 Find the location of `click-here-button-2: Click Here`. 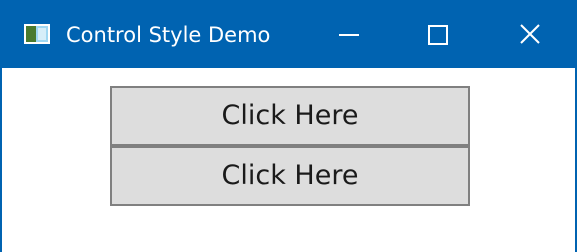

click-here-button-2: Click Here is located at coordinates (290, 176).